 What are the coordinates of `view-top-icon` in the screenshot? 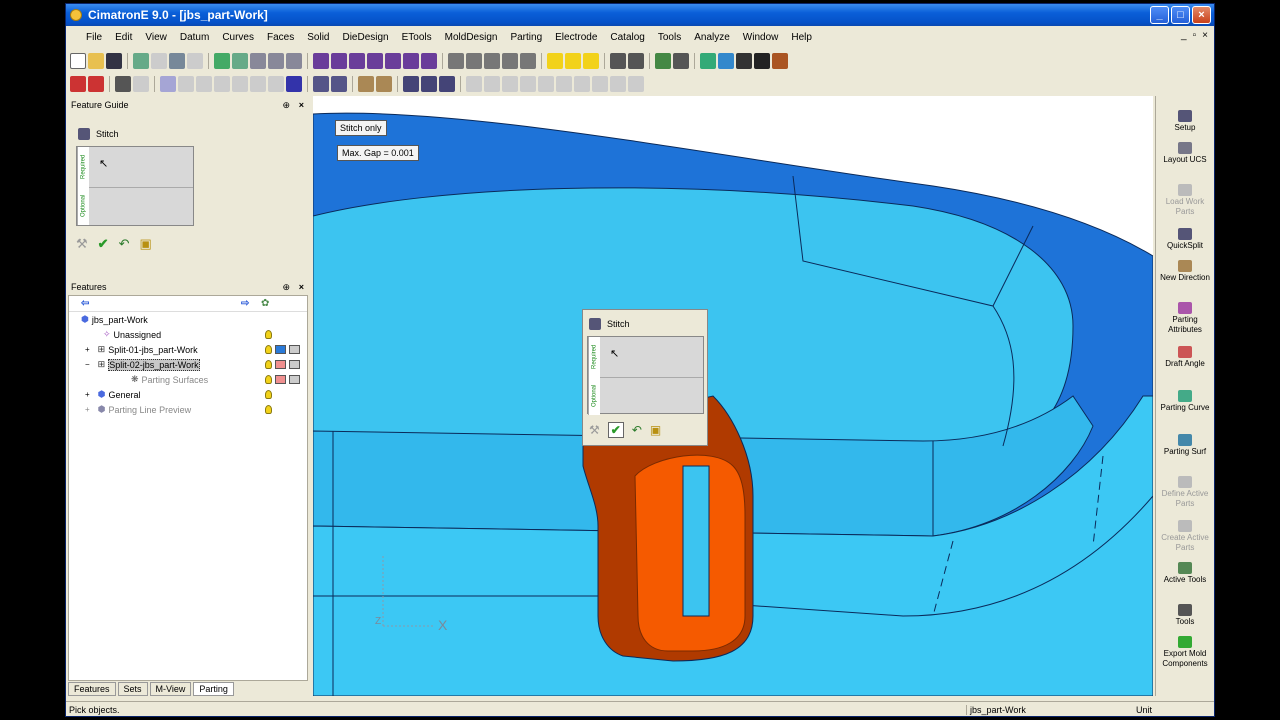 It's located at (339, 61).